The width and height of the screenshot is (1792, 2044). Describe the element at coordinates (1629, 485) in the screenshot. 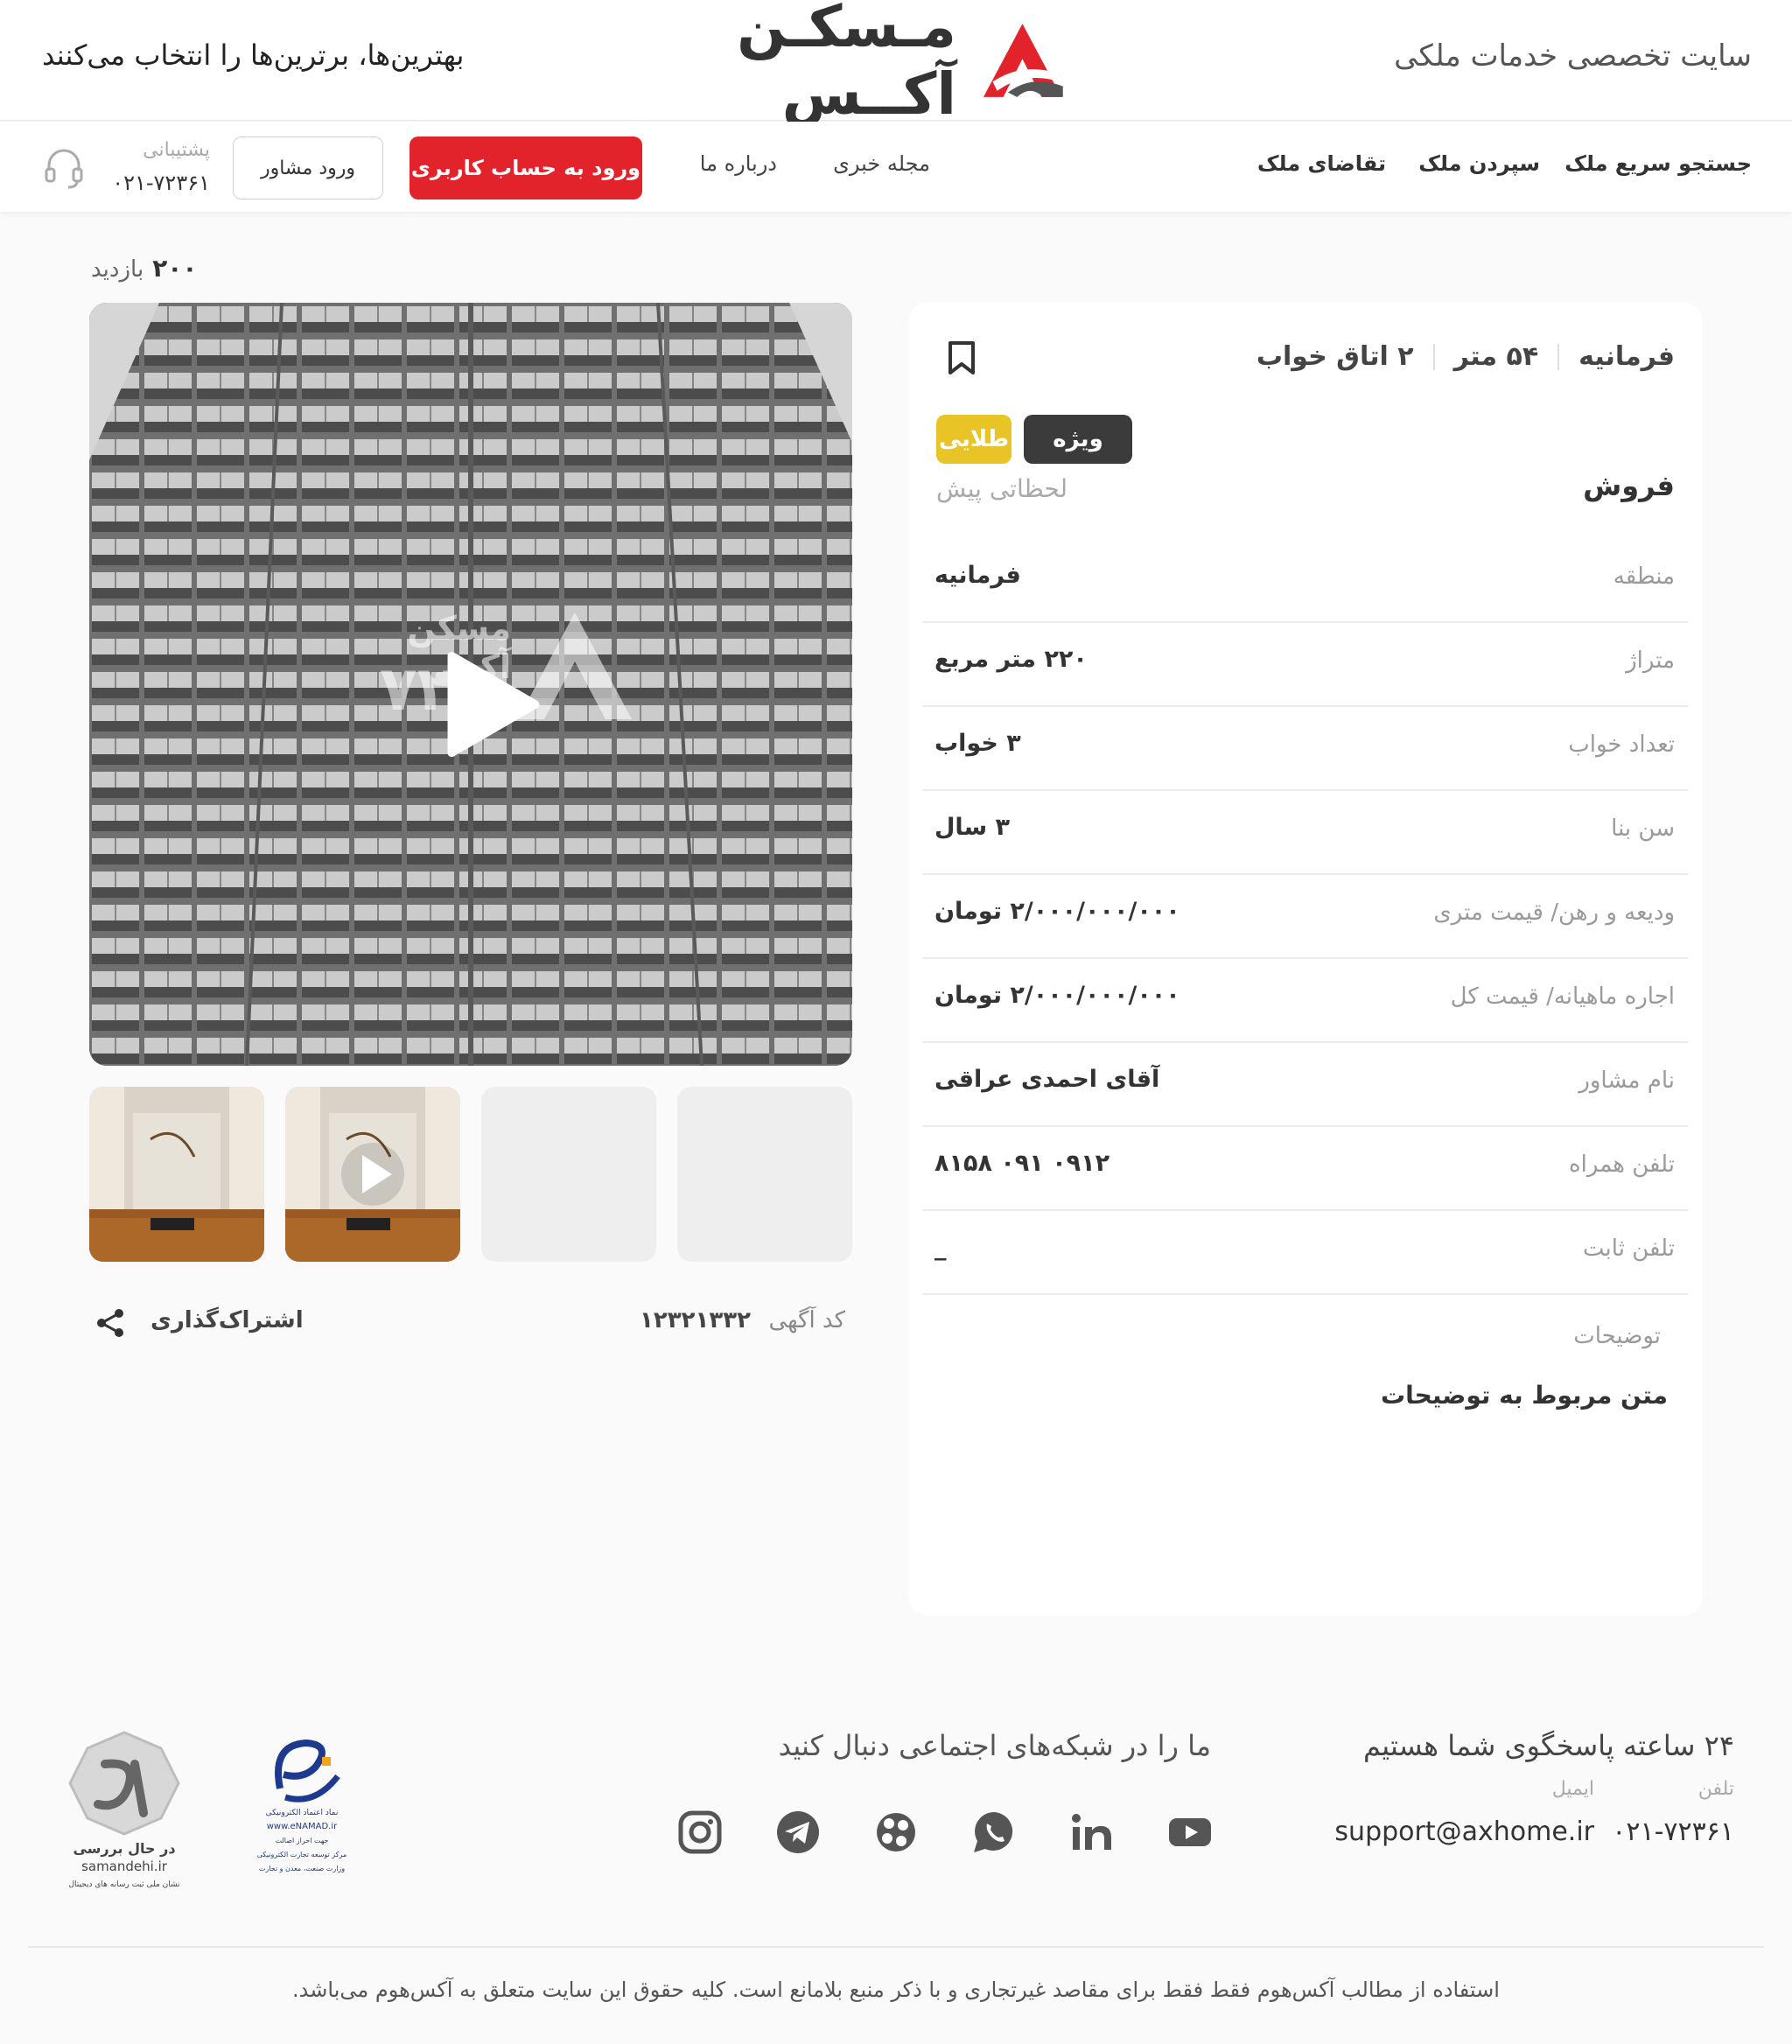

I see `deal-type: فروش` at that location.